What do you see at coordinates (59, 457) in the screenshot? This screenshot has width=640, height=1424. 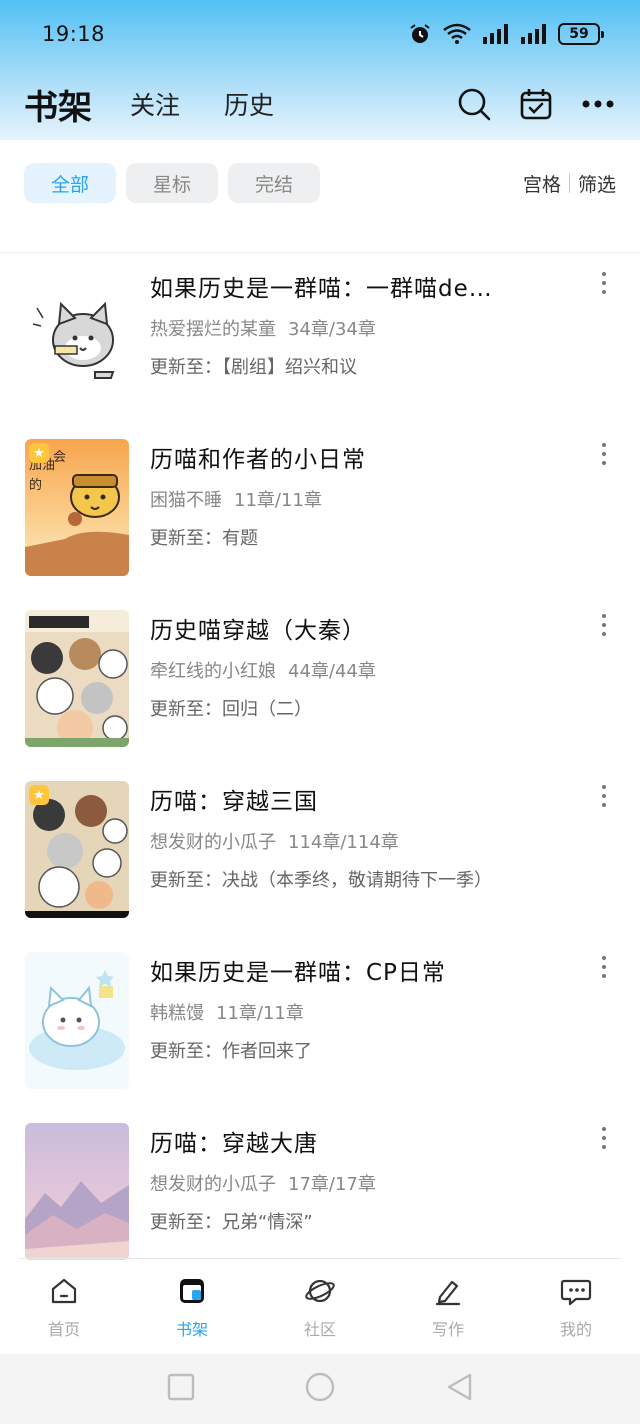 I see `svg-text: 会` at bounding box center [59, 457].